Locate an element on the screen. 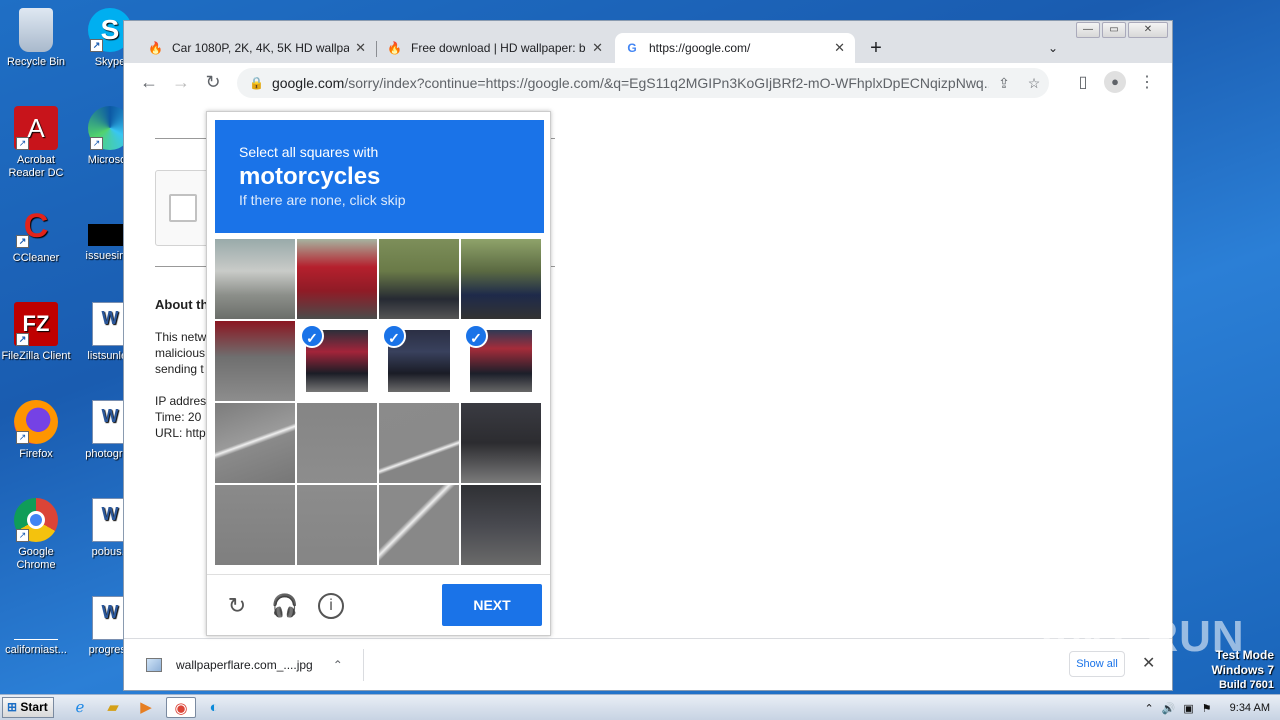  volume-icon: 🔊 is located at coordinates (1169, 708).